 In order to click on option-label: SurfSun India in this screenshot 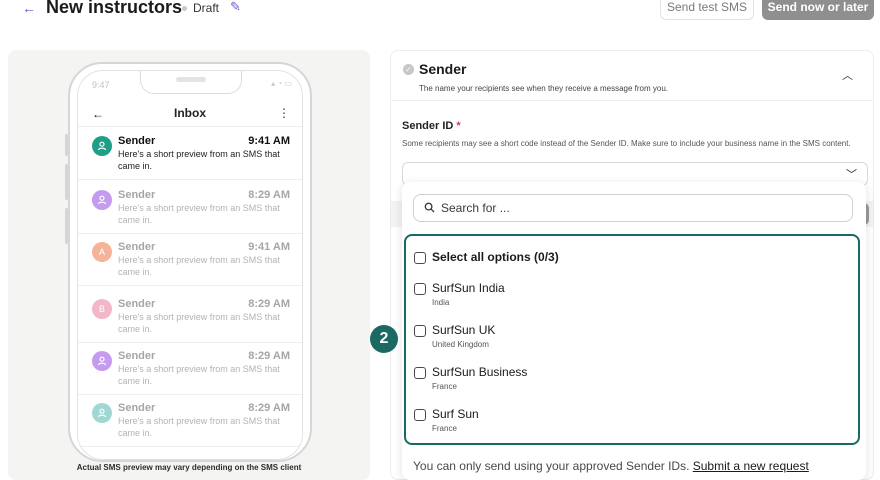, I will do `click(468, 288)`.